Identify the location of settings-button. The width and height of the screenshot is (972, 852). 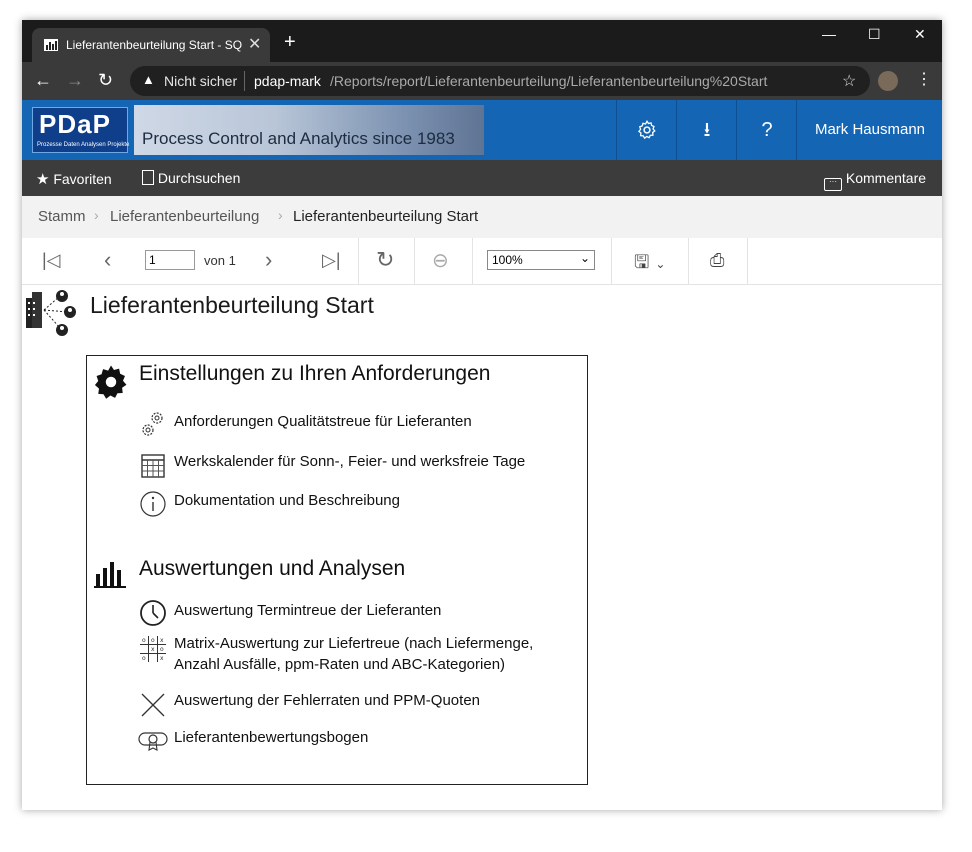
(646, 130).